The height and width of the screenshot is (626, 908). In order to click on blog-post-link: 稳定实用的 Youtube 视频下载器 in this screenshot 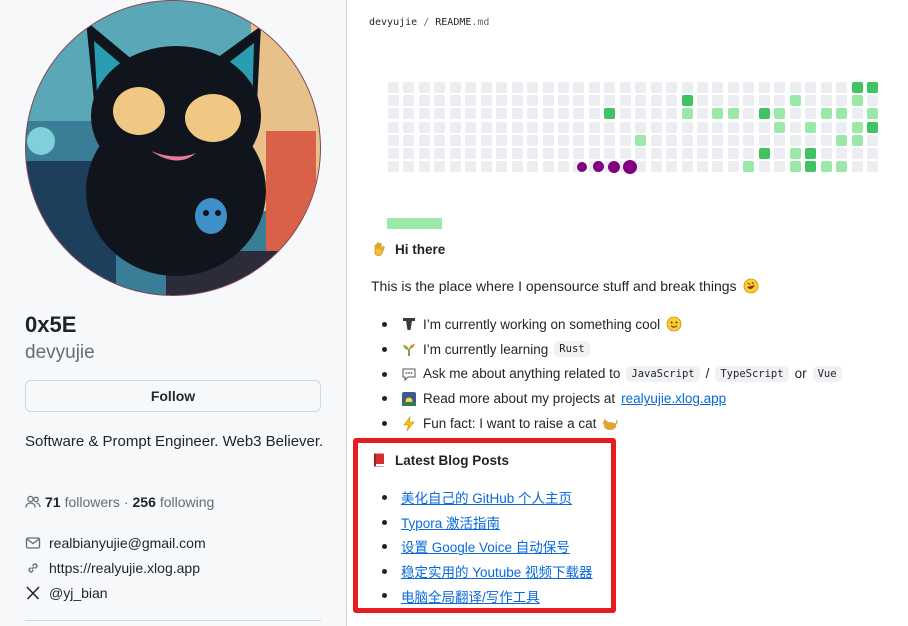, I will do `click(497, 571)`.